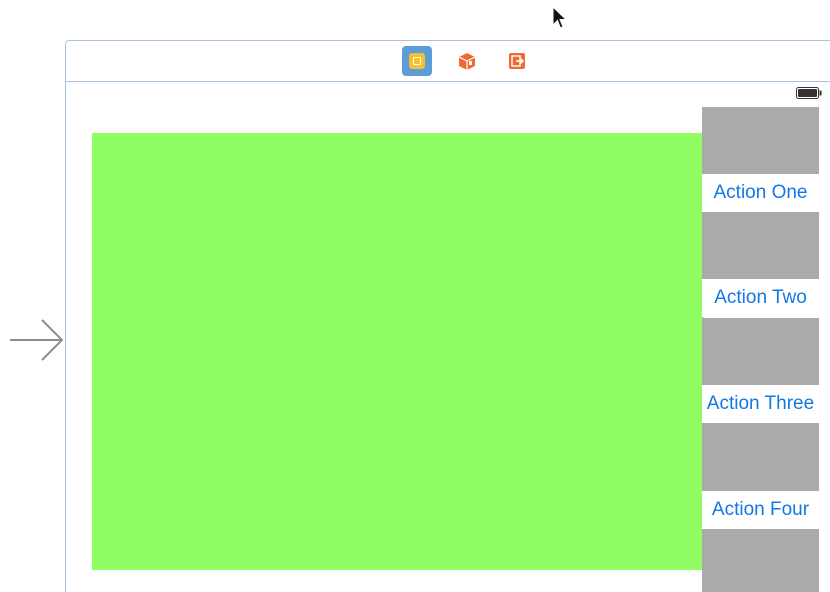 This screenshot has height=592, width=830. I want to click on storyboard-entry-arrow-icon, so click(37, 340).